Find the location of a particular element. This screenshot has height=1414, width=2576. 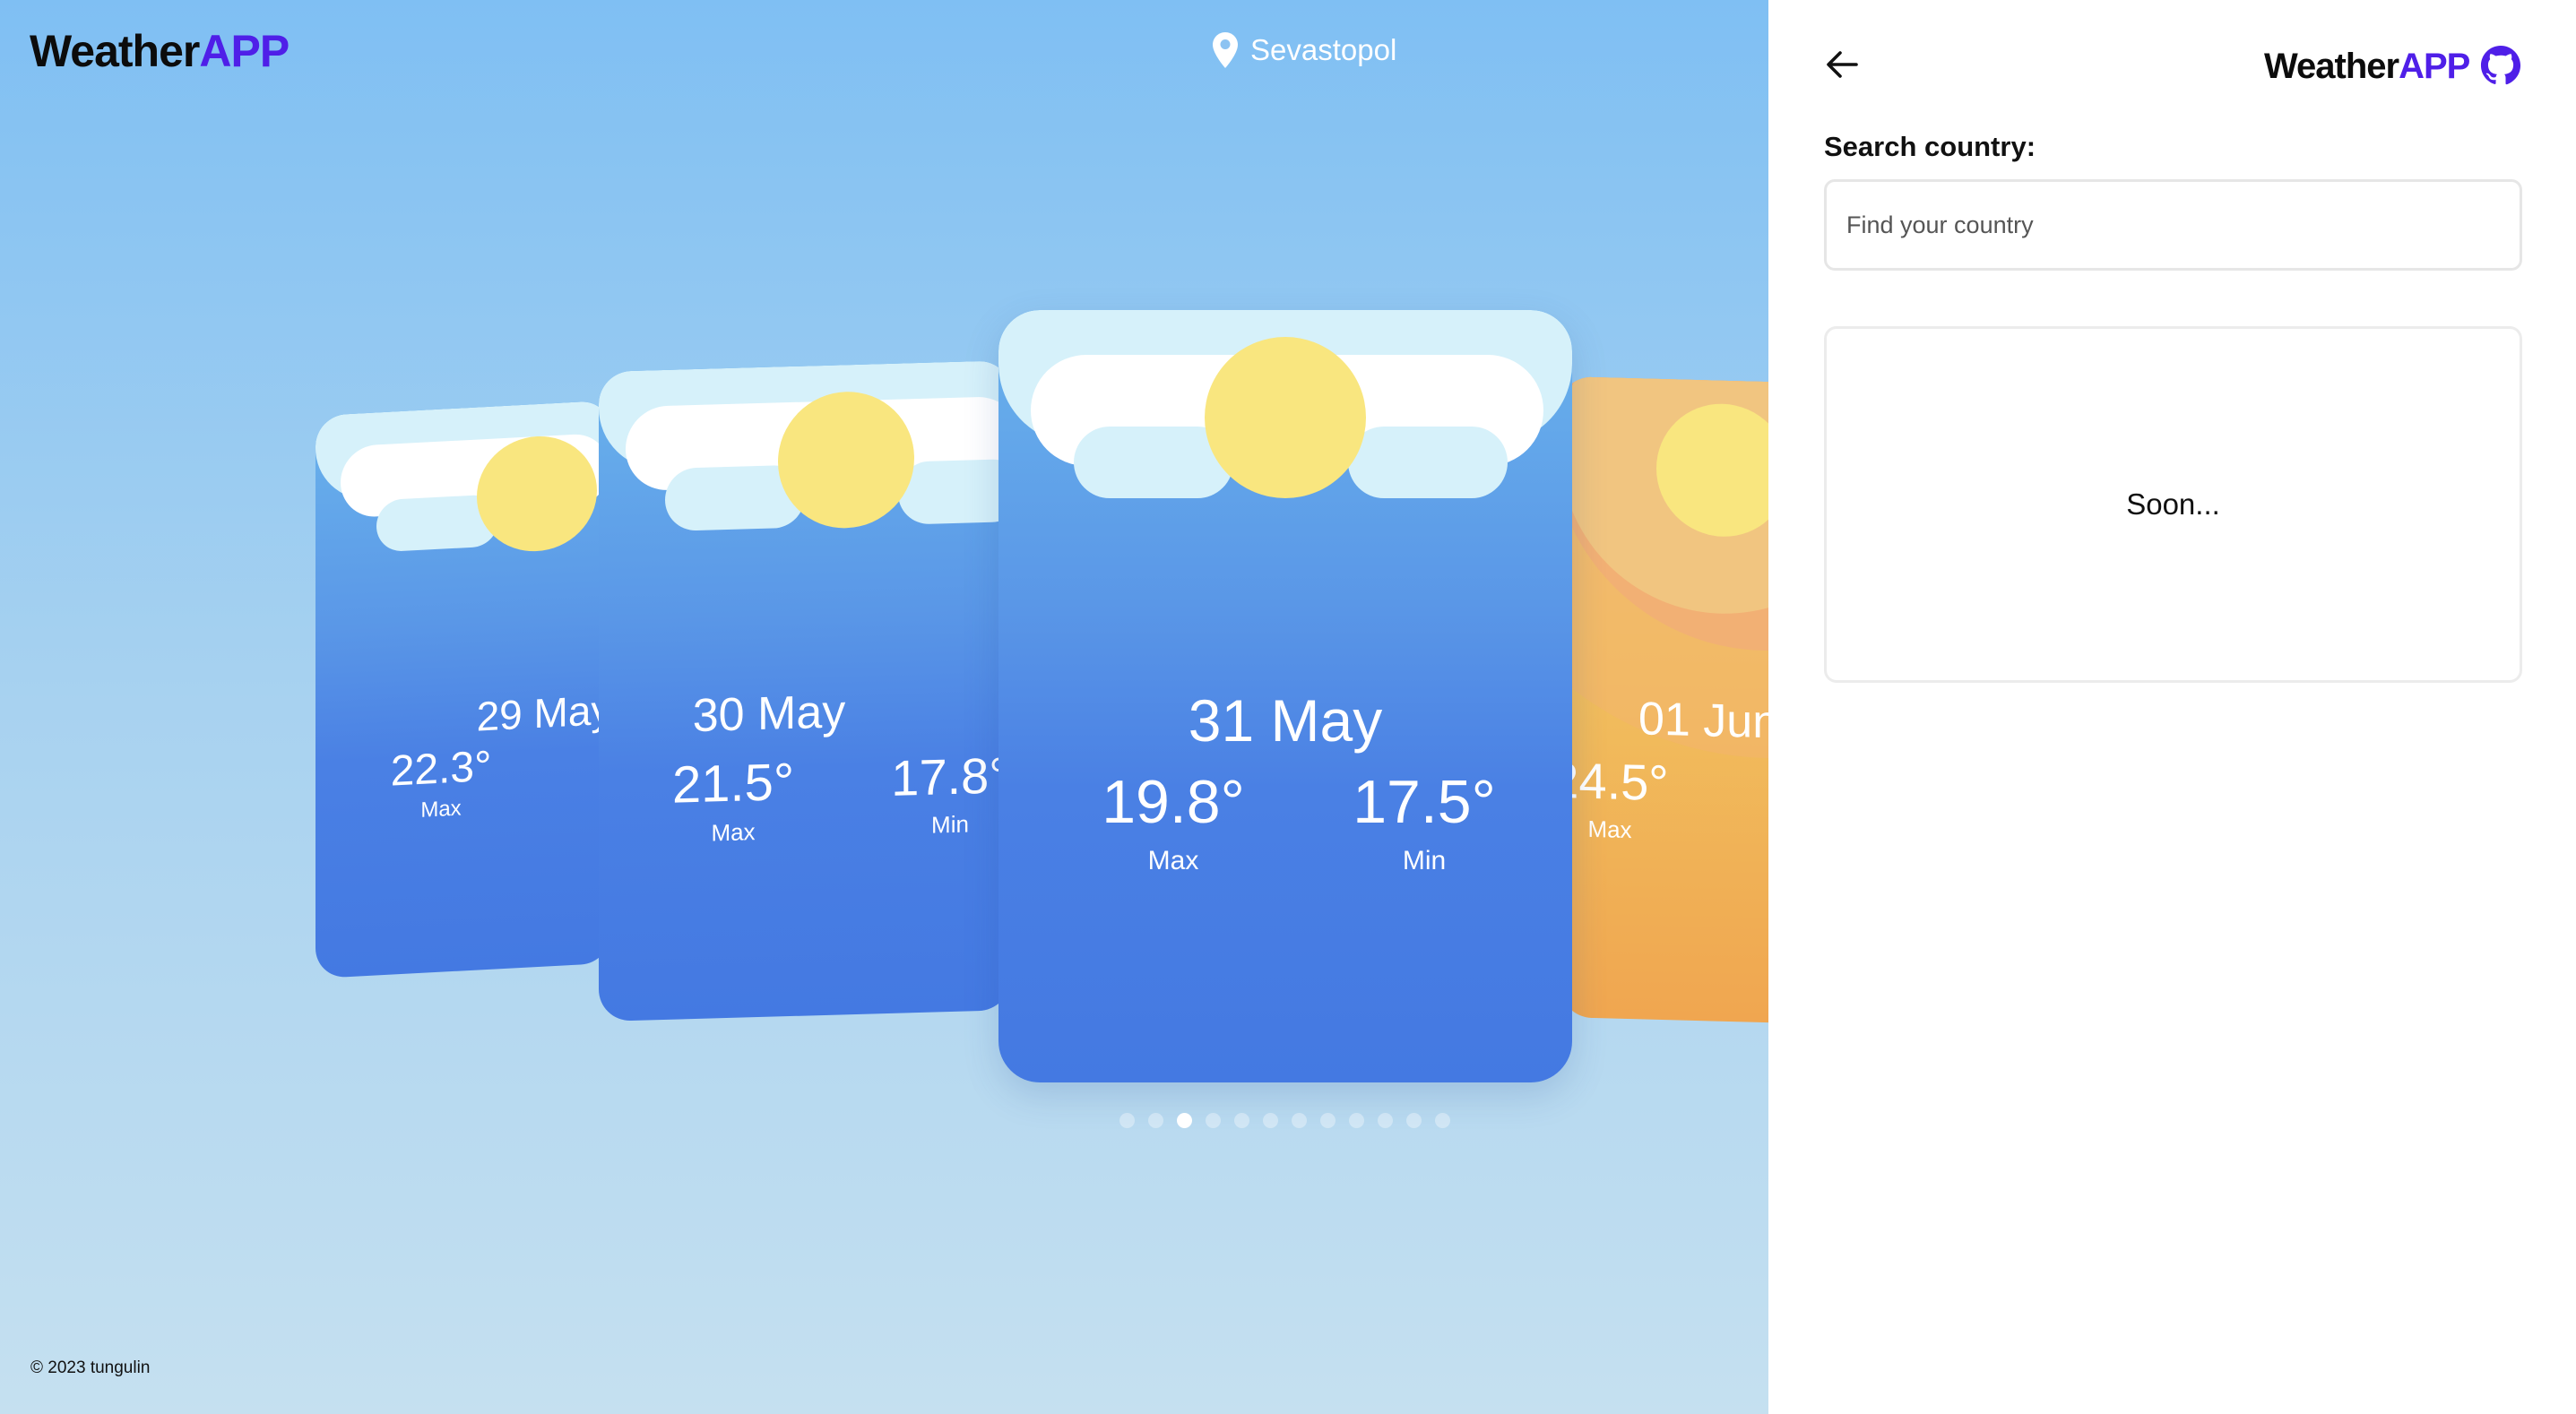

panel-logo: WeatherAPP is located at coordinates (2367, 67).